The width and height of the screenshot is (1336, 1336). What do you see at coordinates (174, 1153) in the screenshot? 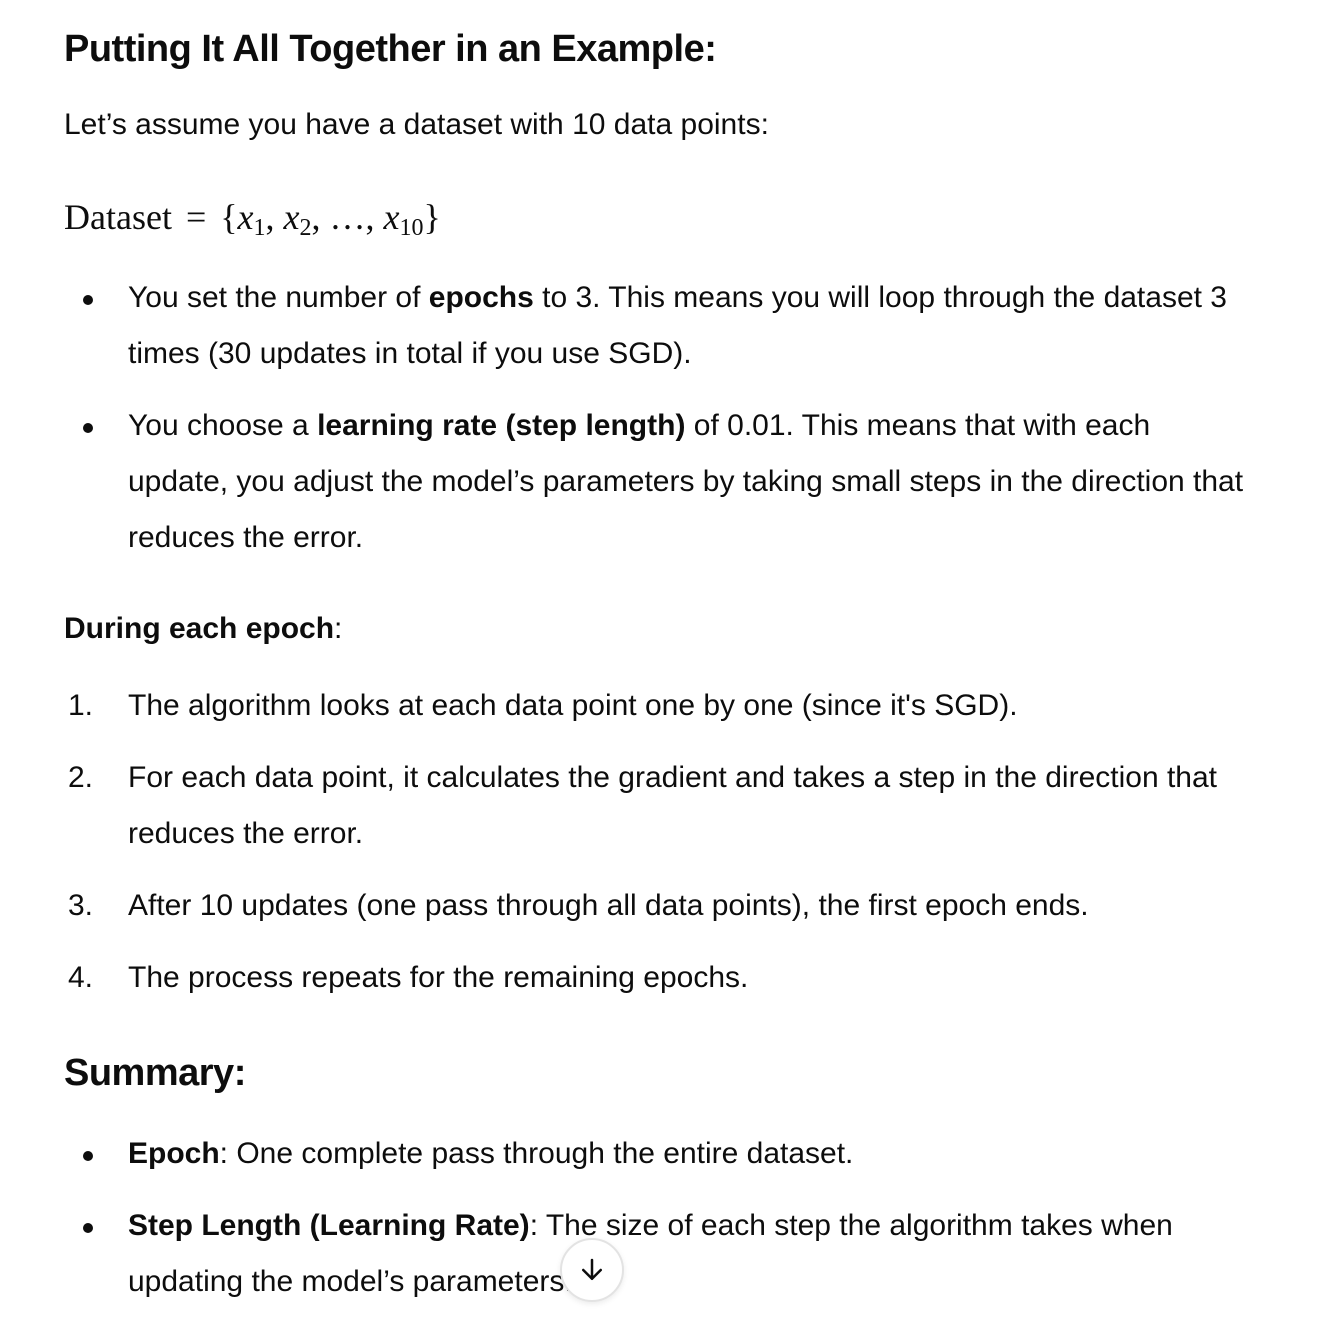
I see `bold-term: Epoch` at bounding box center [174, 1153].